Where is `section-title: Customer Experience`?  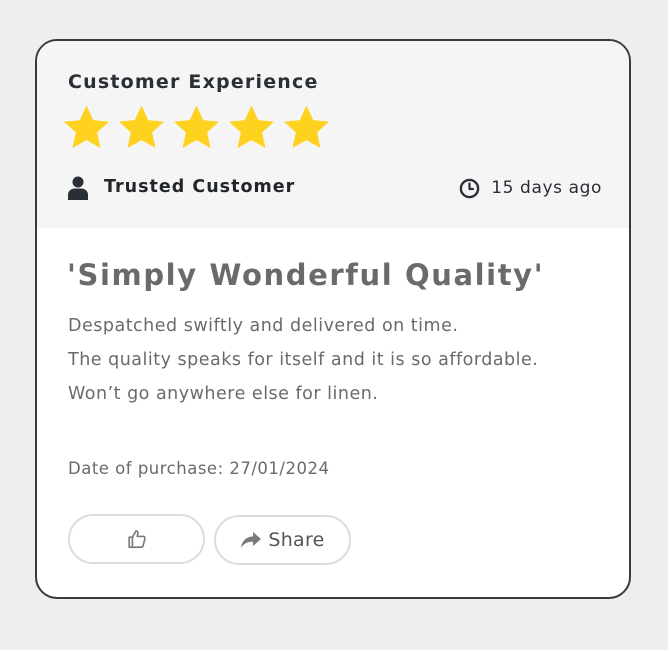
section-title: Customer Experience is located at coordinates (193, 82).